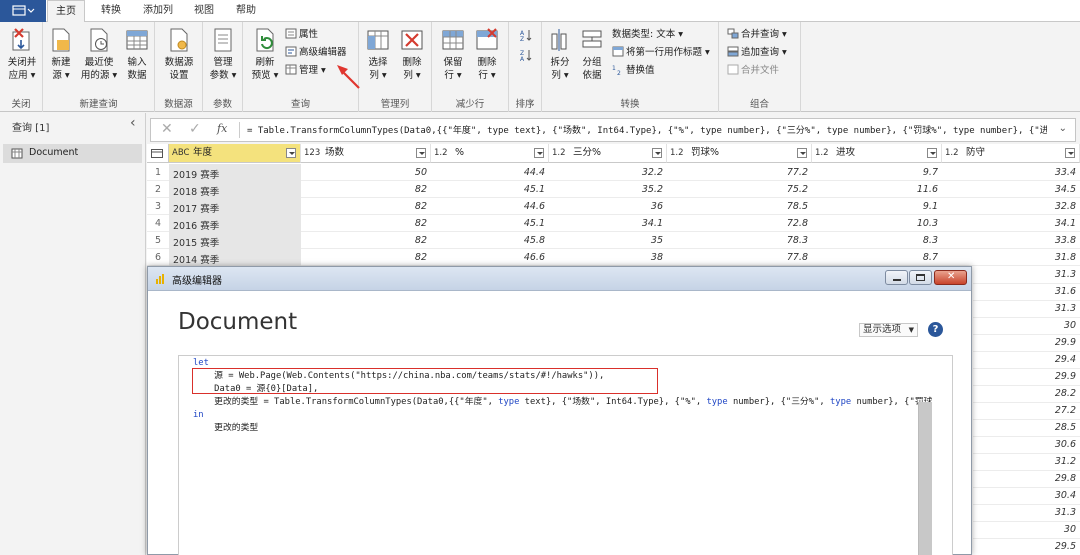 The image size is (1080, 555). What do you see at coordinates (488, 257) in the screenshot?
I see `table-cell: 46.6` at bounding box center [488, 257].